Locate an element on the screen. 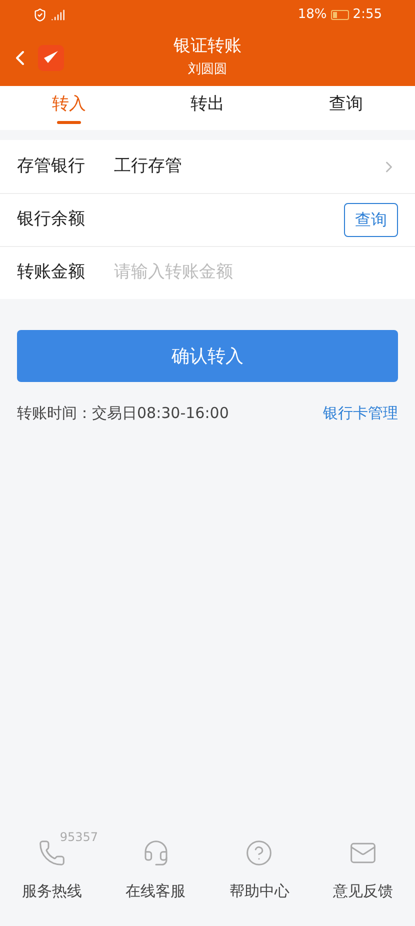 Image resolution: width=415 pixels, height=926 pixels. card-management-link: 银行卡管理 is located at coordinates (360, 413).